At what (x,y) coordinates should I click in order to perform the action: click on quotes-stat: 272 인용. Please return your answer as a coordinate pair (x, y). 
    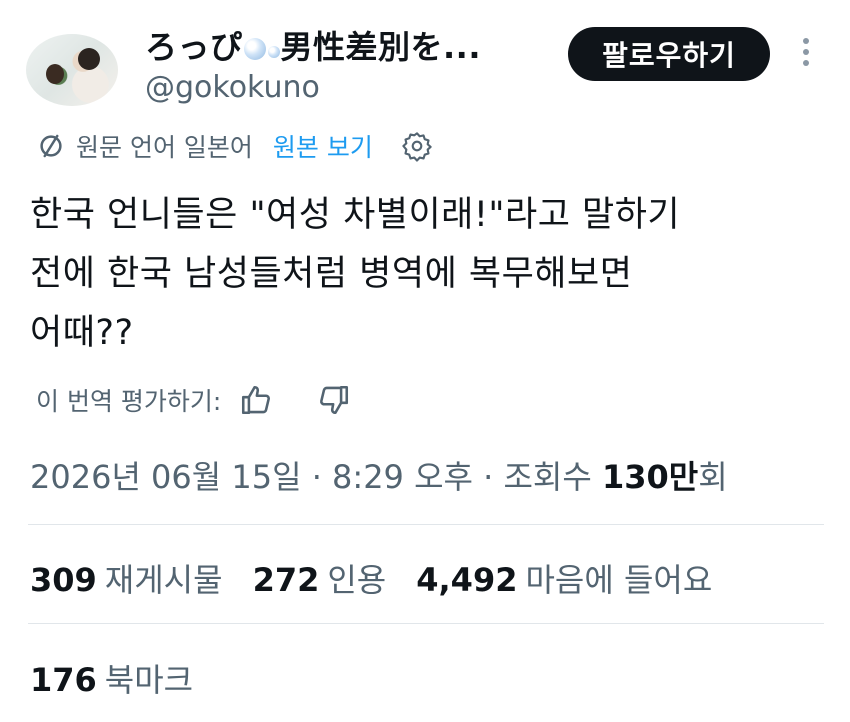
    Looking at the image, I should click on (320, 578).